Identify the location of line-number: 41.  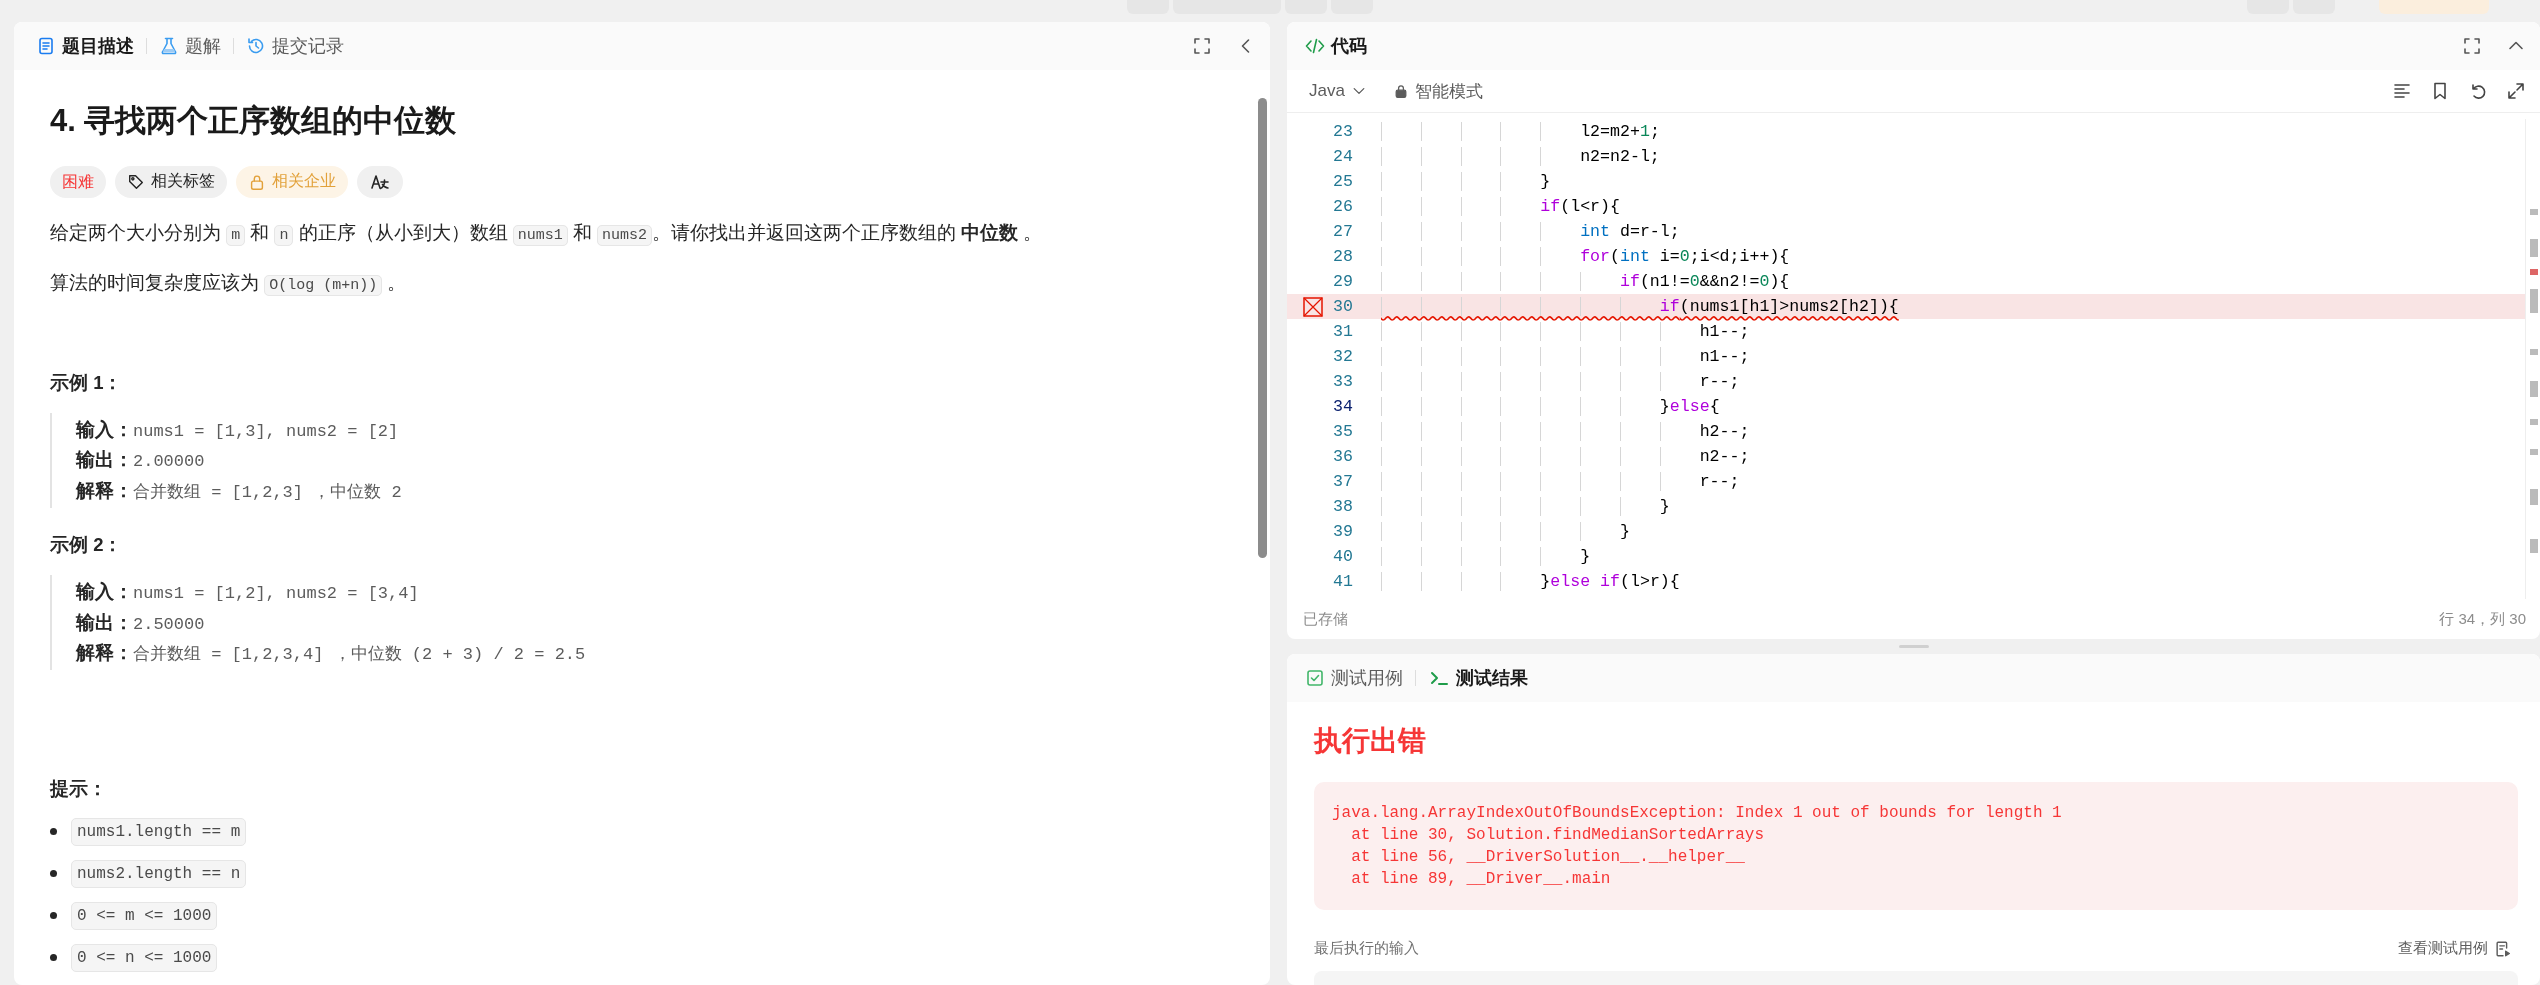
(1342, 581).